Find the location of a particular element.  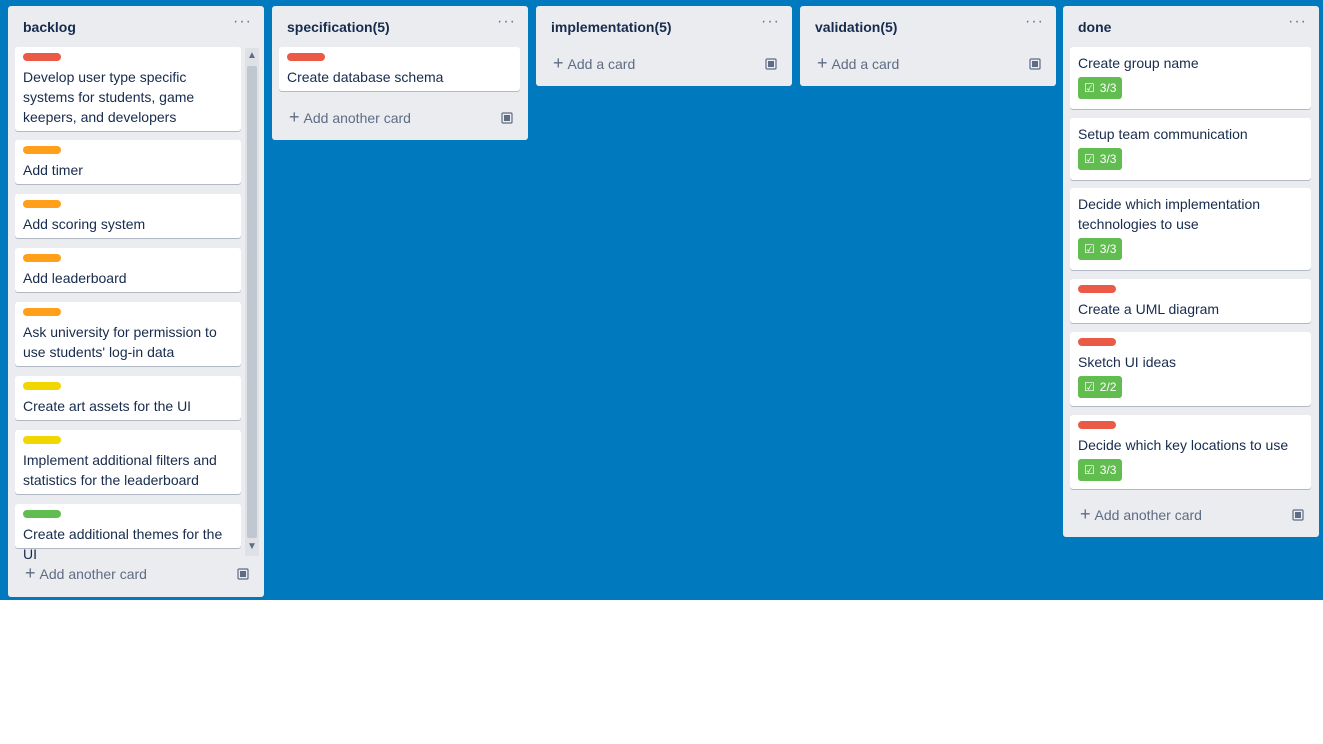

card: Create art assets for the UI is located at coordinates (128, 398).